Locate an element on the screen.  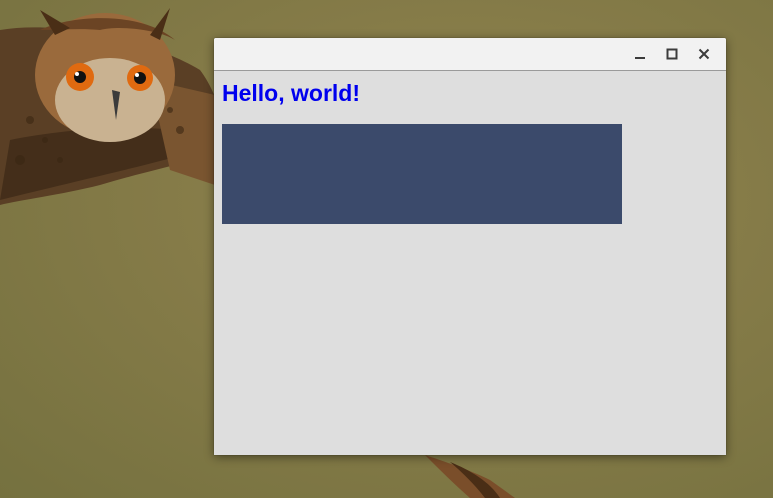
maximize-icon is located at coordinates (672, 54).